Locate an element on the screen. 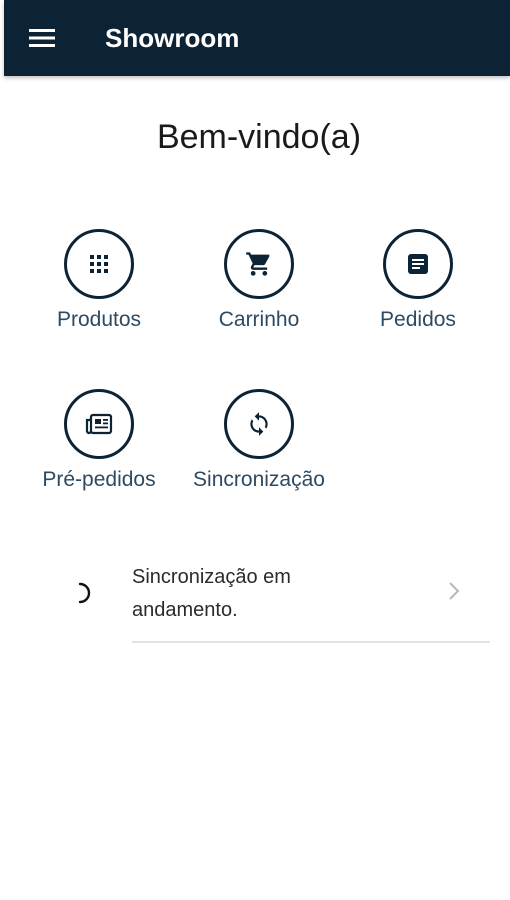  menu-icon is located at coordinates (42, 38).